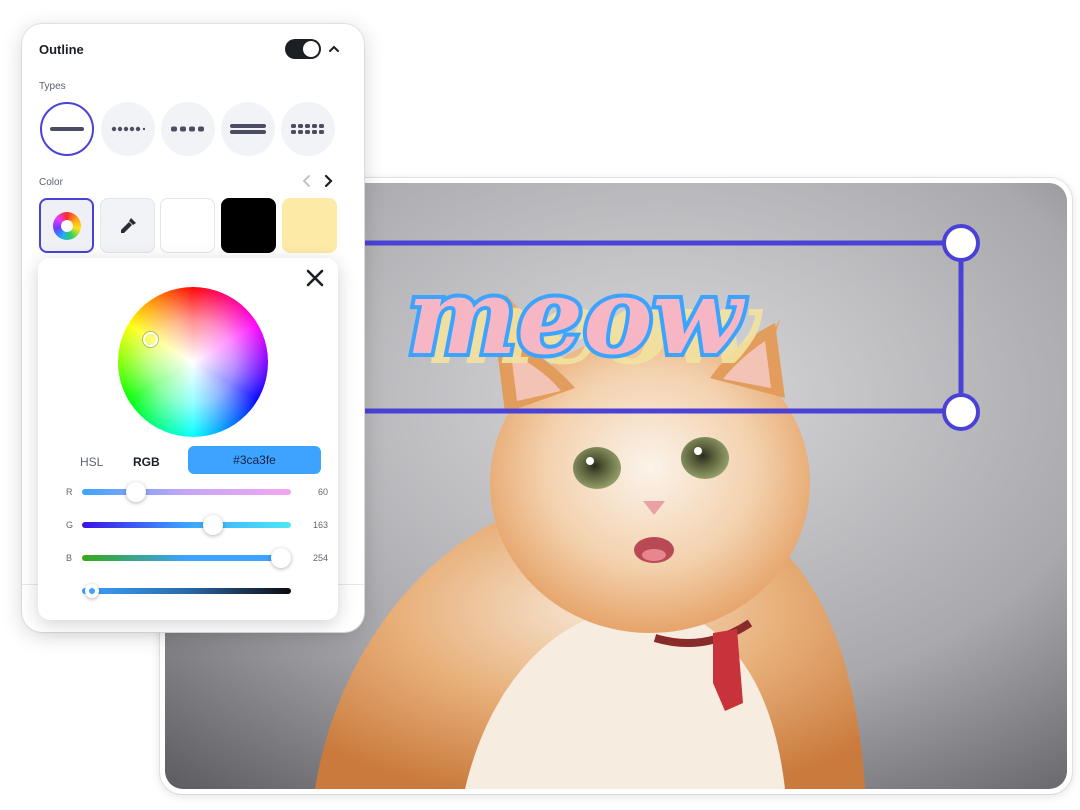  What do you see at coordinates (52, 86) in the screenshot?
I see `types-label: Types` at bounding box center [52, 86].